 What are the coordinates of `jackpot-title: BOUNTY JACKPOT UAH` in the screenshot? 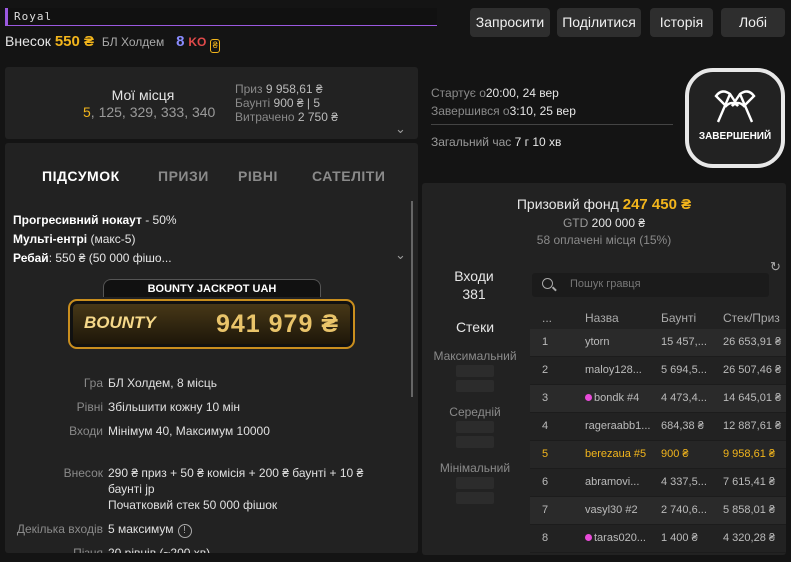 It's located at (212, 288).